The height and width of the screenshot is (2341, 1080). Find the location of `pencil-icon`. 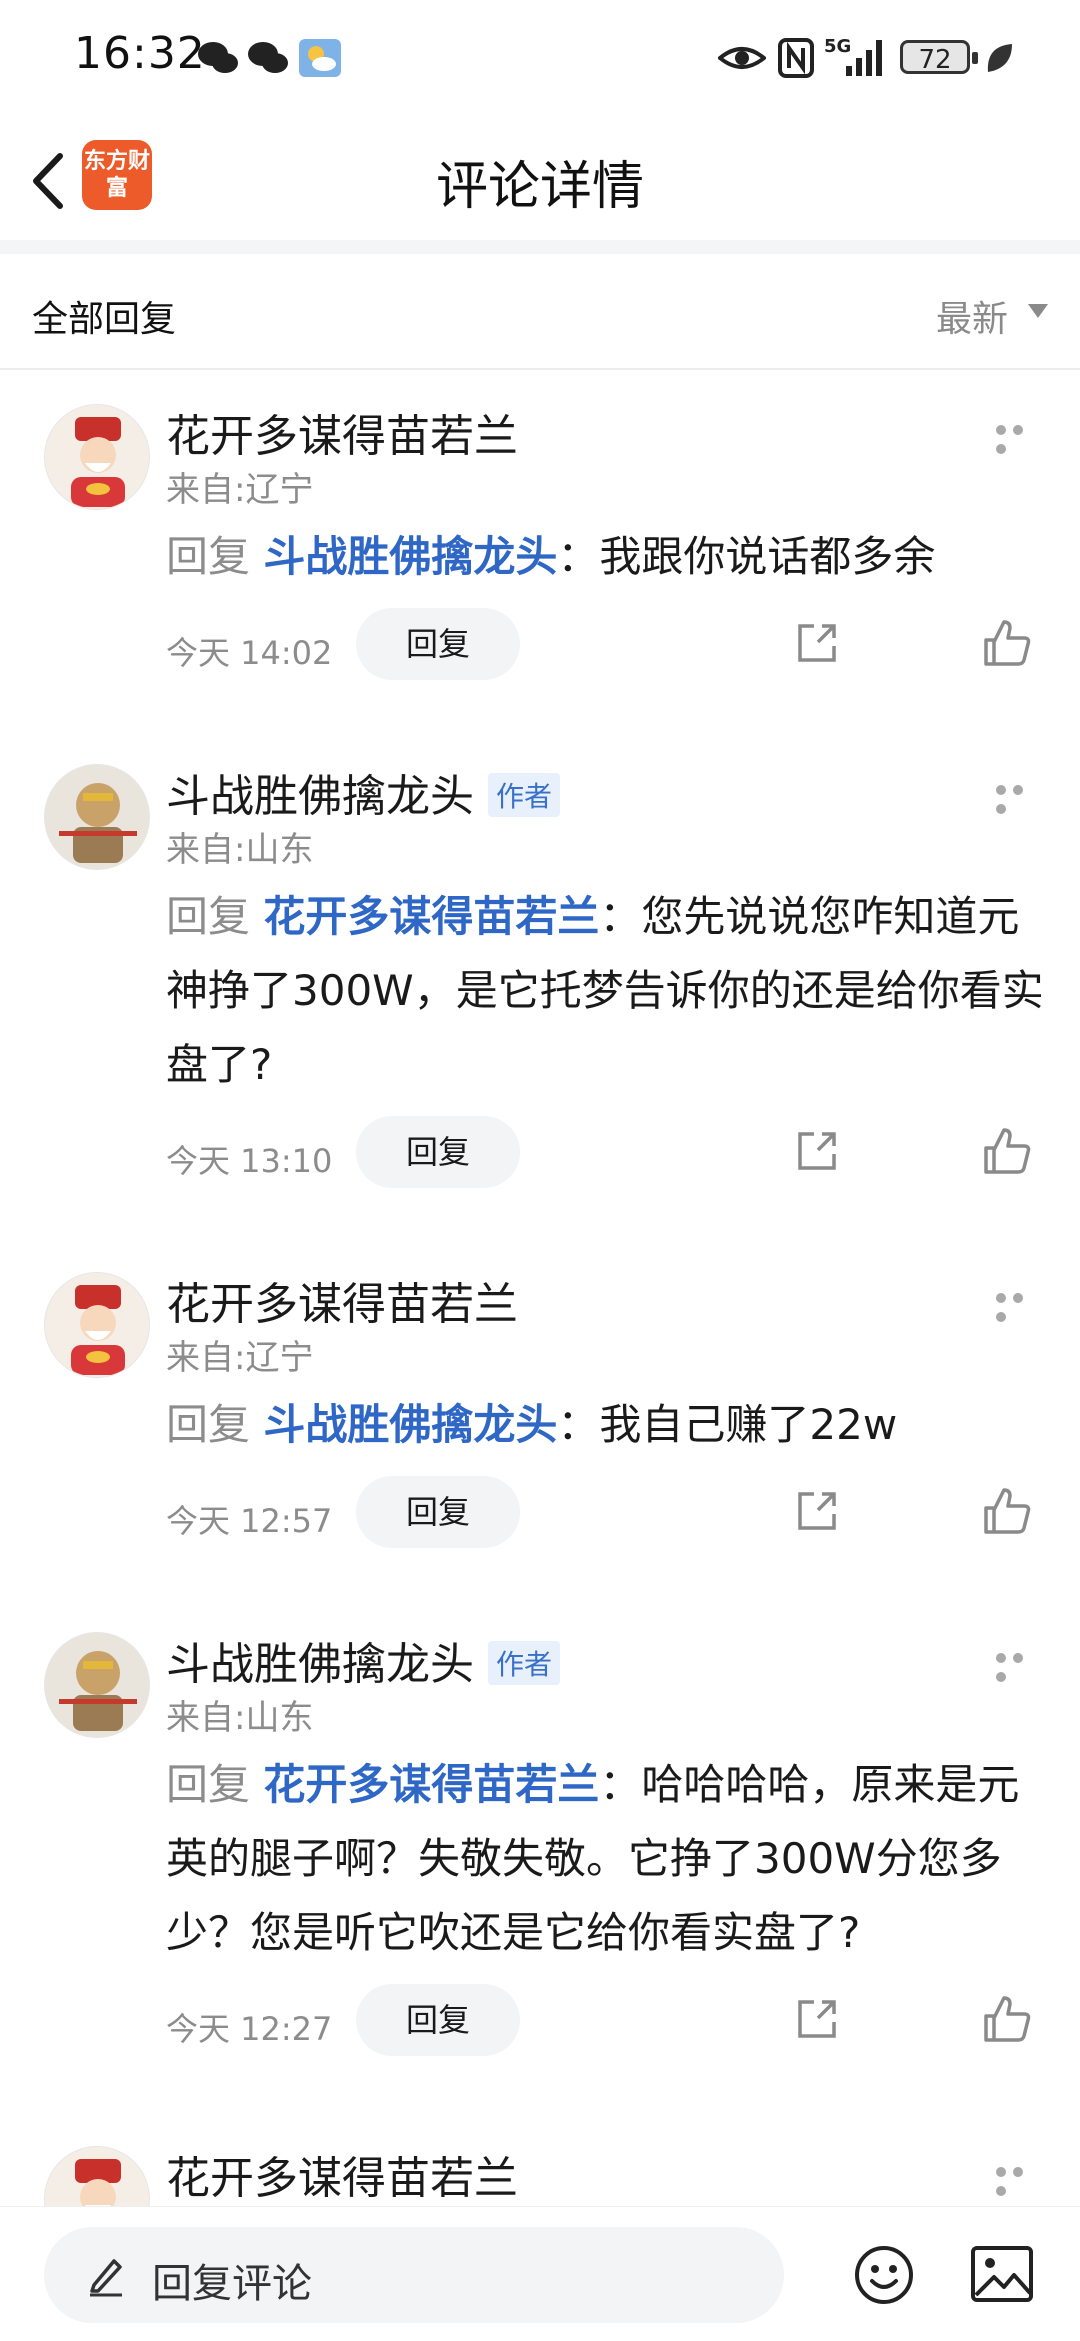

pencil-icon is located at coordinates (106, 2278).